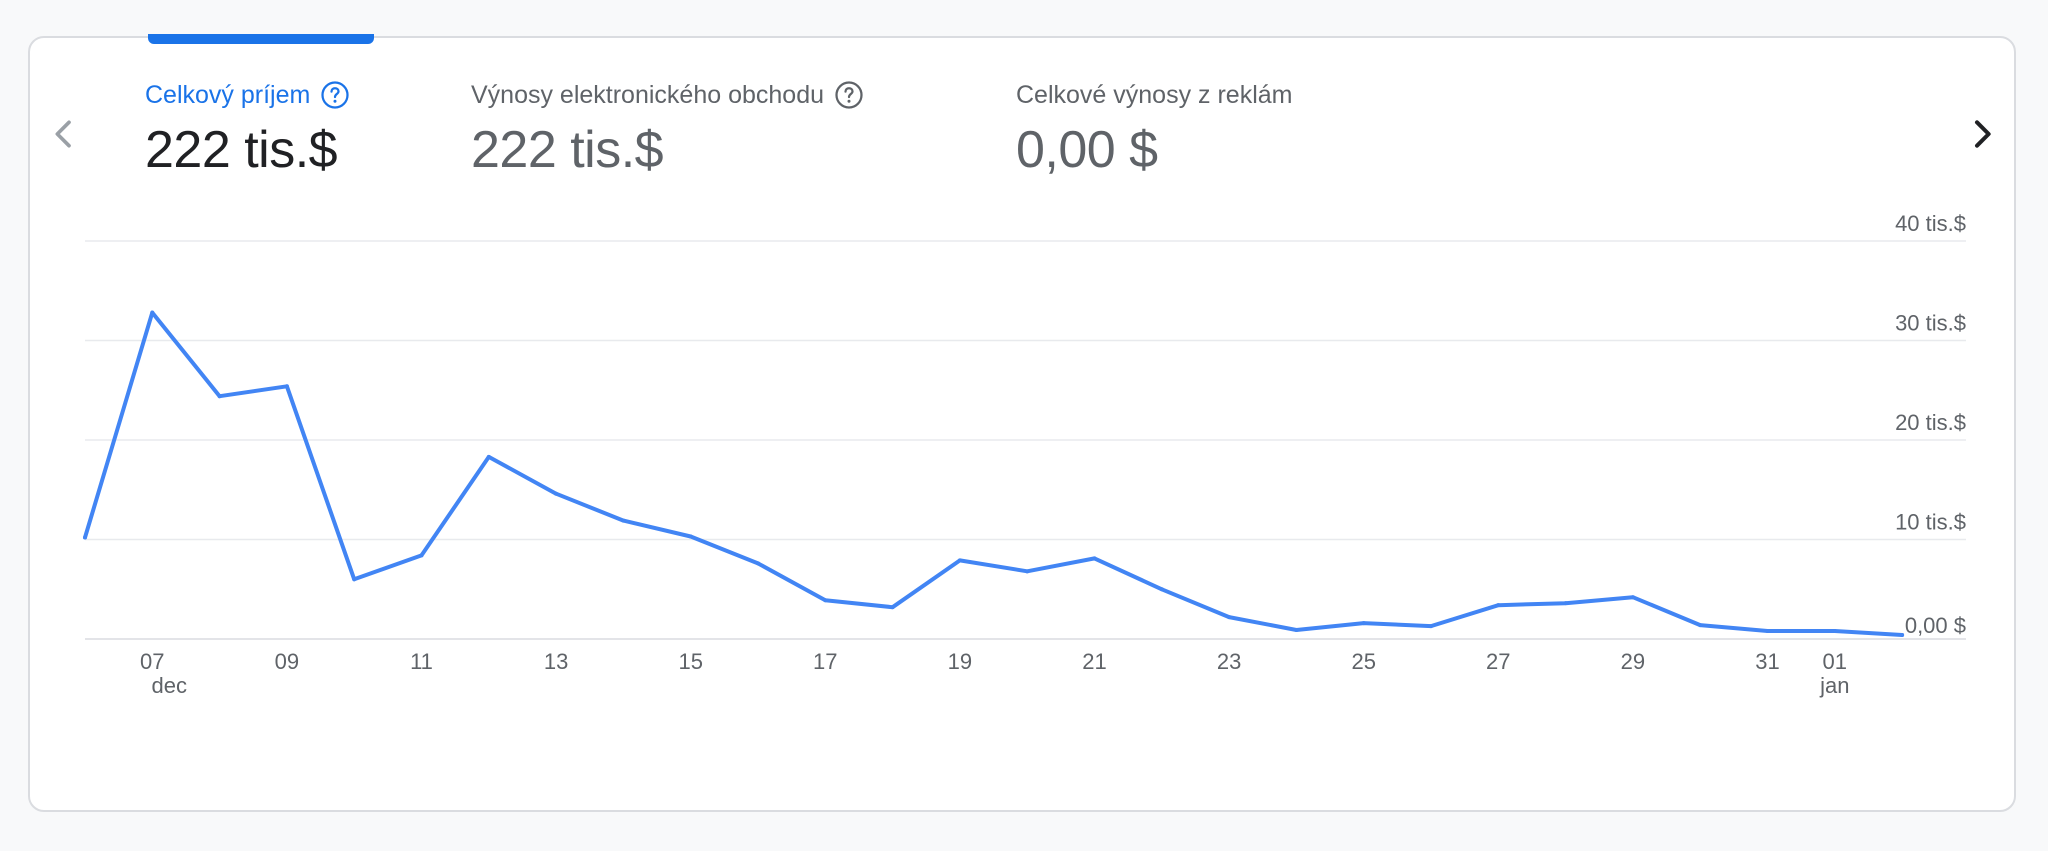  I want to click on tab-ad-revenue: Celkové výnosy z reklám 0,00 $, so click(1154, 129).